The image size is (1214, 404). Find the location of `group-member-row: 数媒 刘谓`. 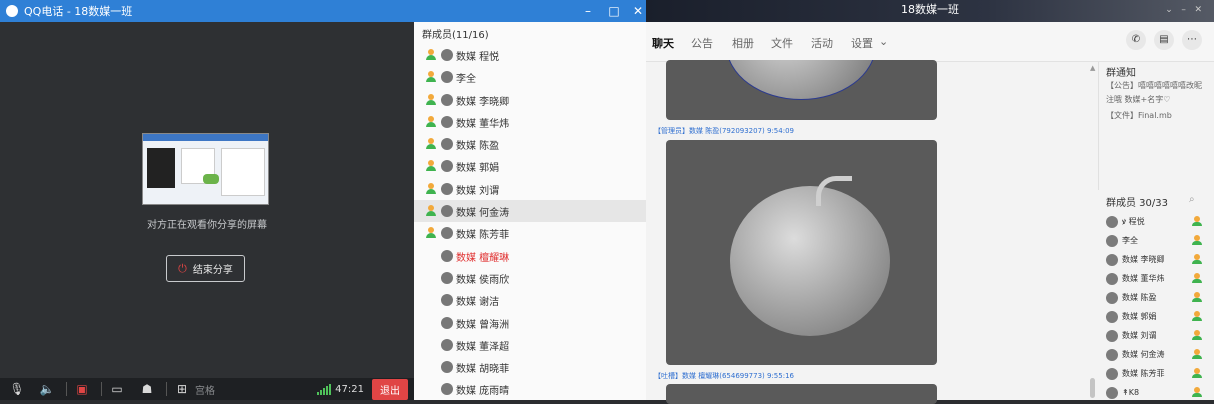

group-member-row: 数媒 刘谓 is located at coordinates (1156, 335).